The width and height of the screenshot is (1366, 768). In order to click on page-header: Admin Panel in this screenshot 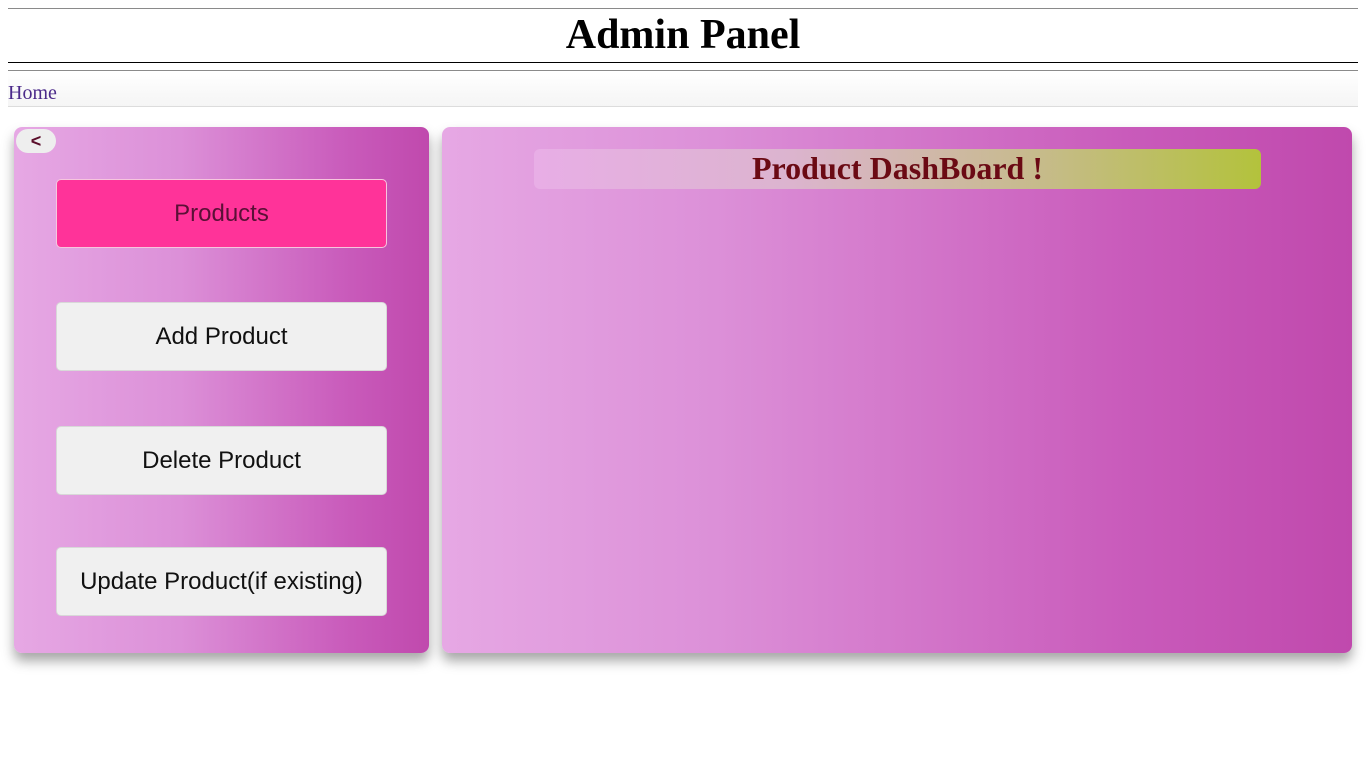, I will do `click(683, 35)`.